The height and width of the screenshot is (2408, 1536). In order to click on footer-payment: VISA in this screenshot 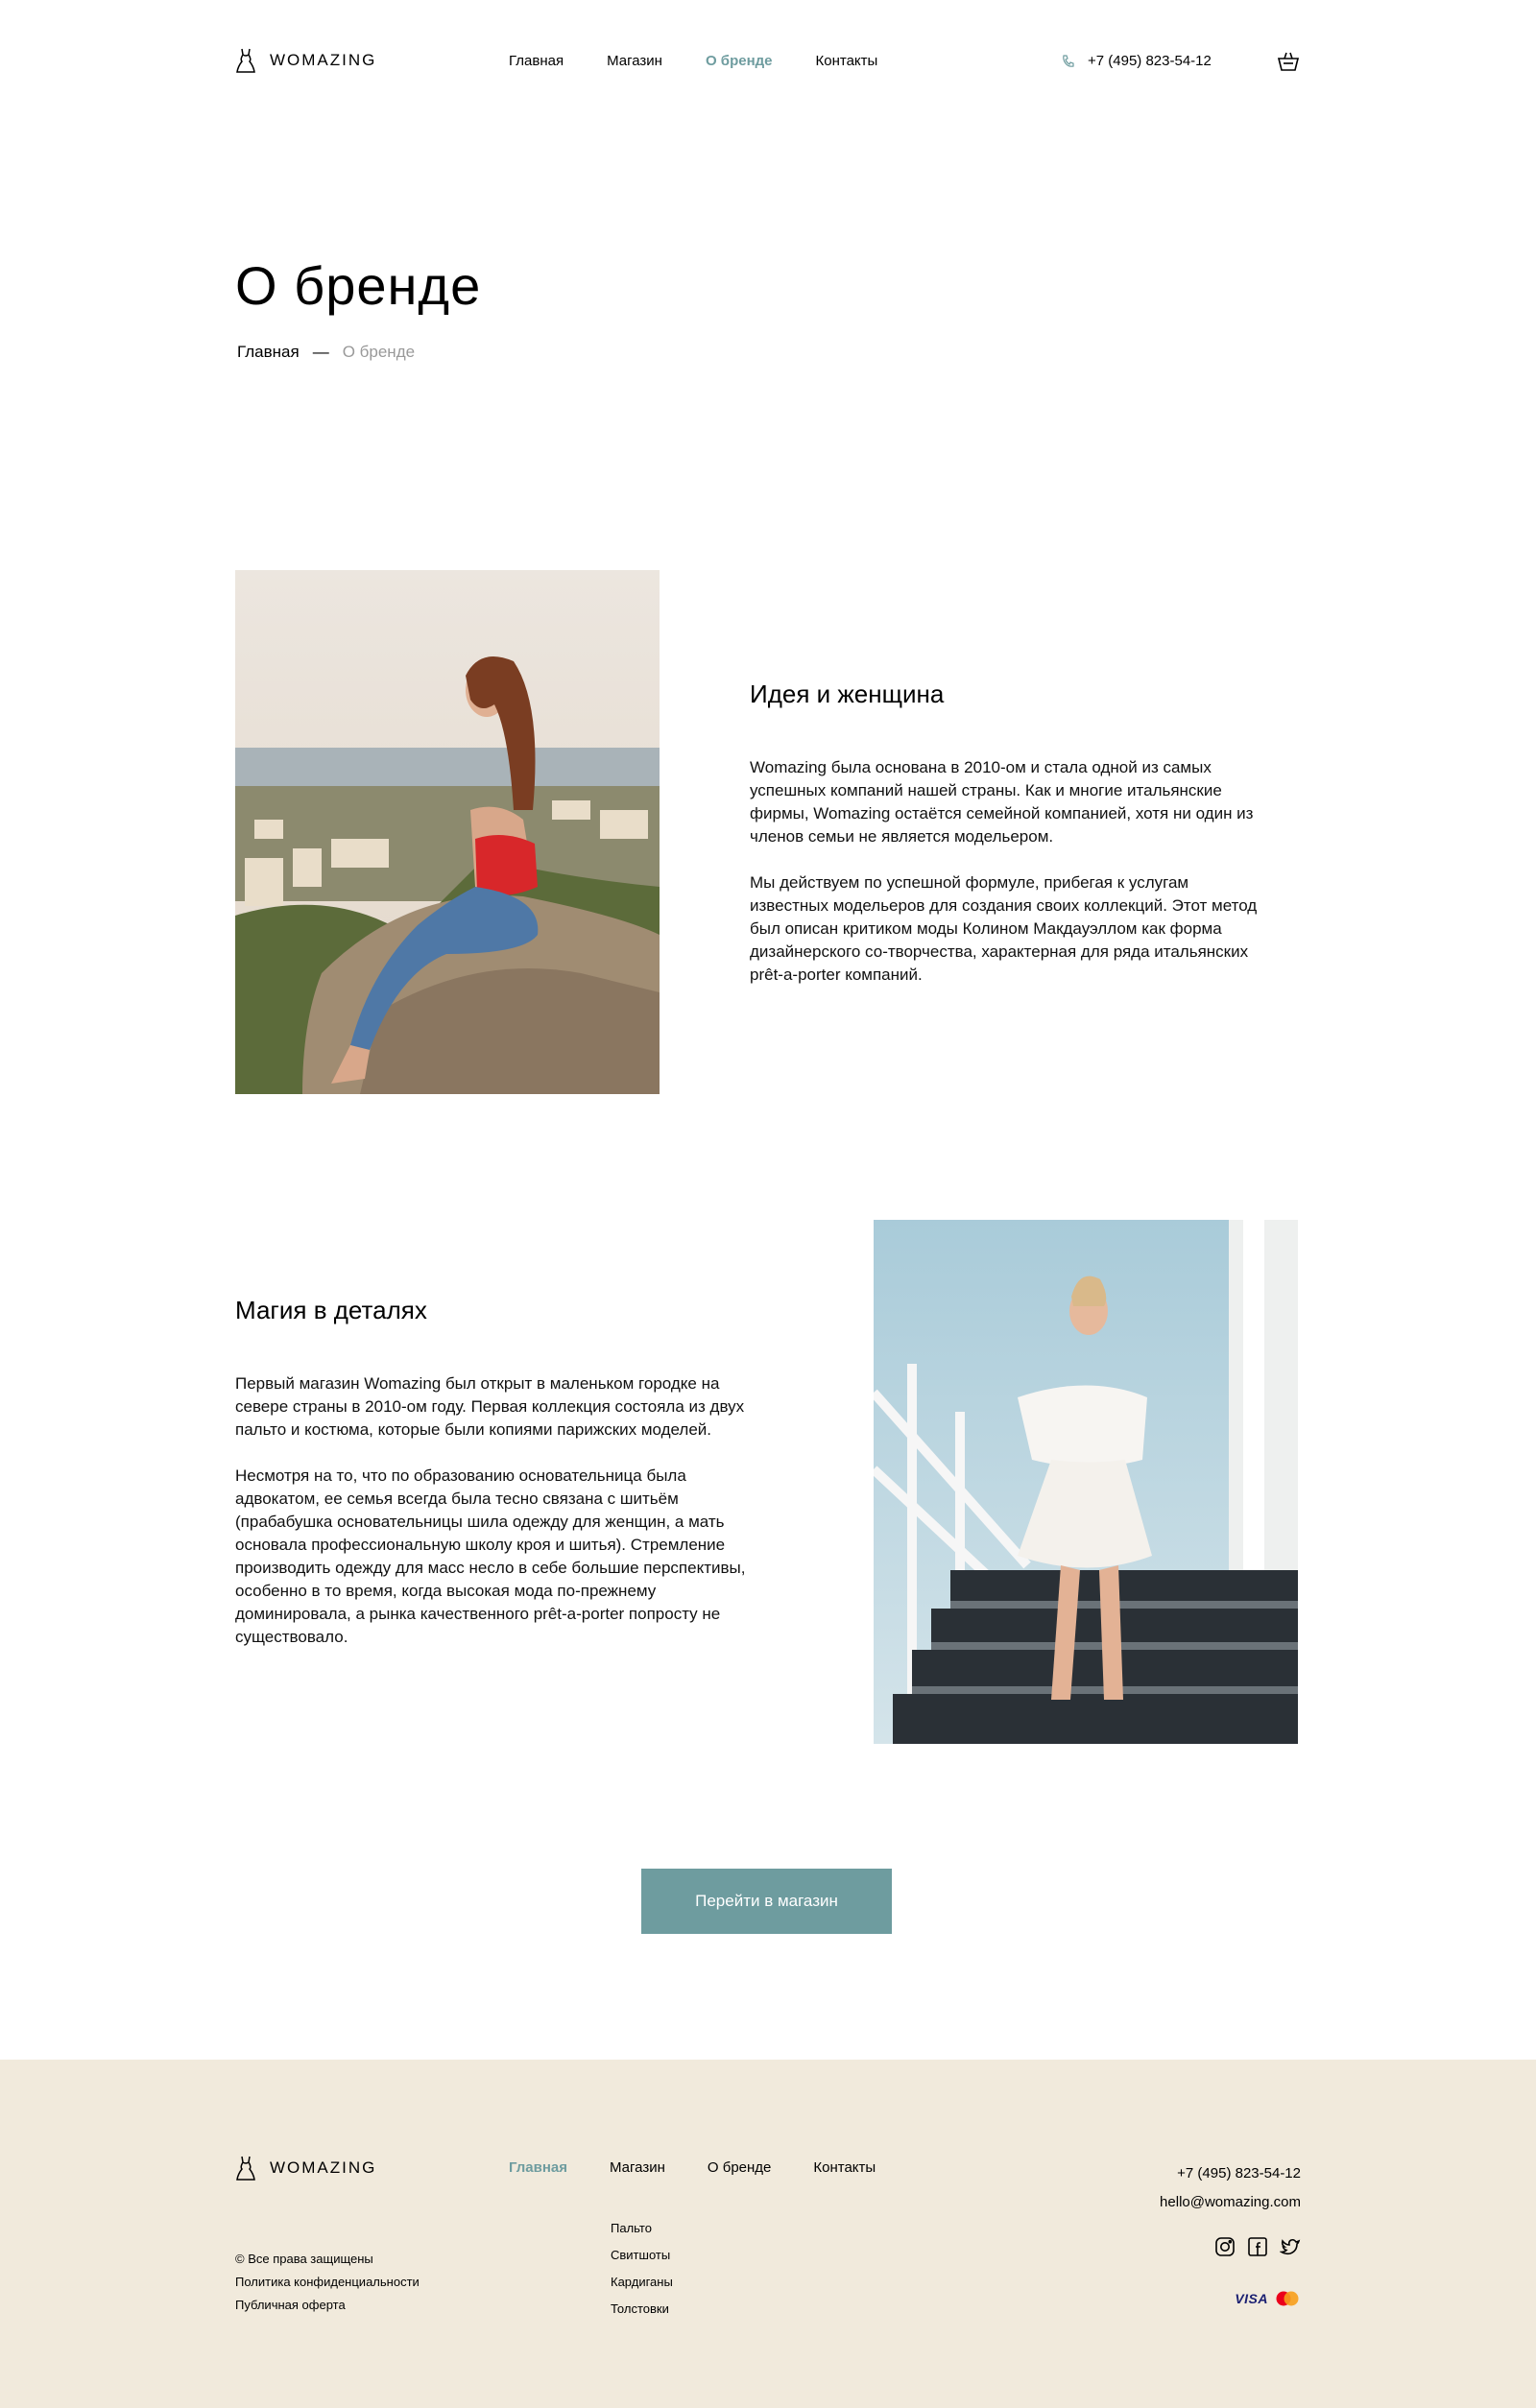, I will do `click(1268, 2298)`.